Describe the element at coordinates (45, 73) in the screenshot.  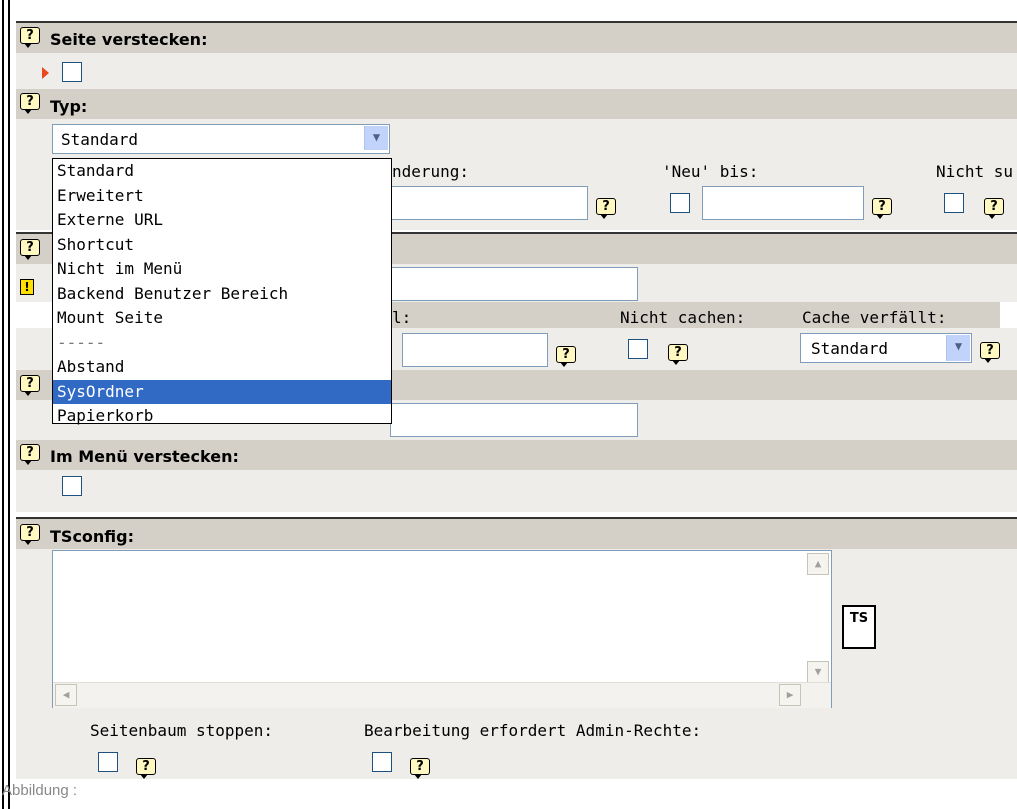
I see `changed-indicator-icon` at that location.